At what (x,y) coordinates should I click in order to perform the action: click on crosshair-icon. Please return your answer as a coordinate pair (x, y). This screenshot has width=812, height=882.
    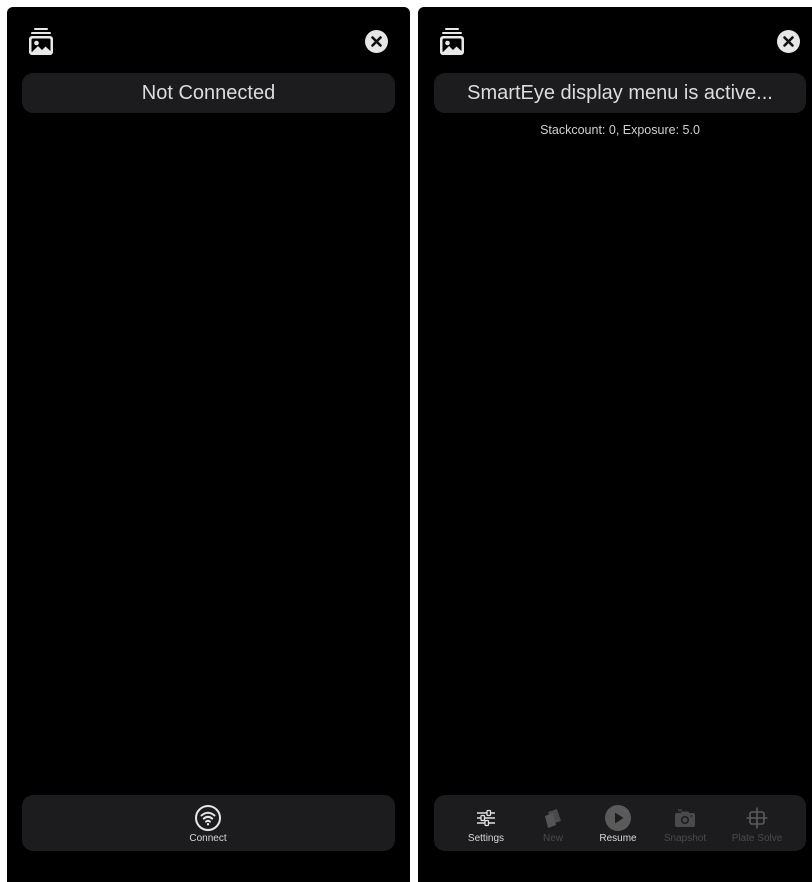
    Looking at the image, I should click on (757, 818).